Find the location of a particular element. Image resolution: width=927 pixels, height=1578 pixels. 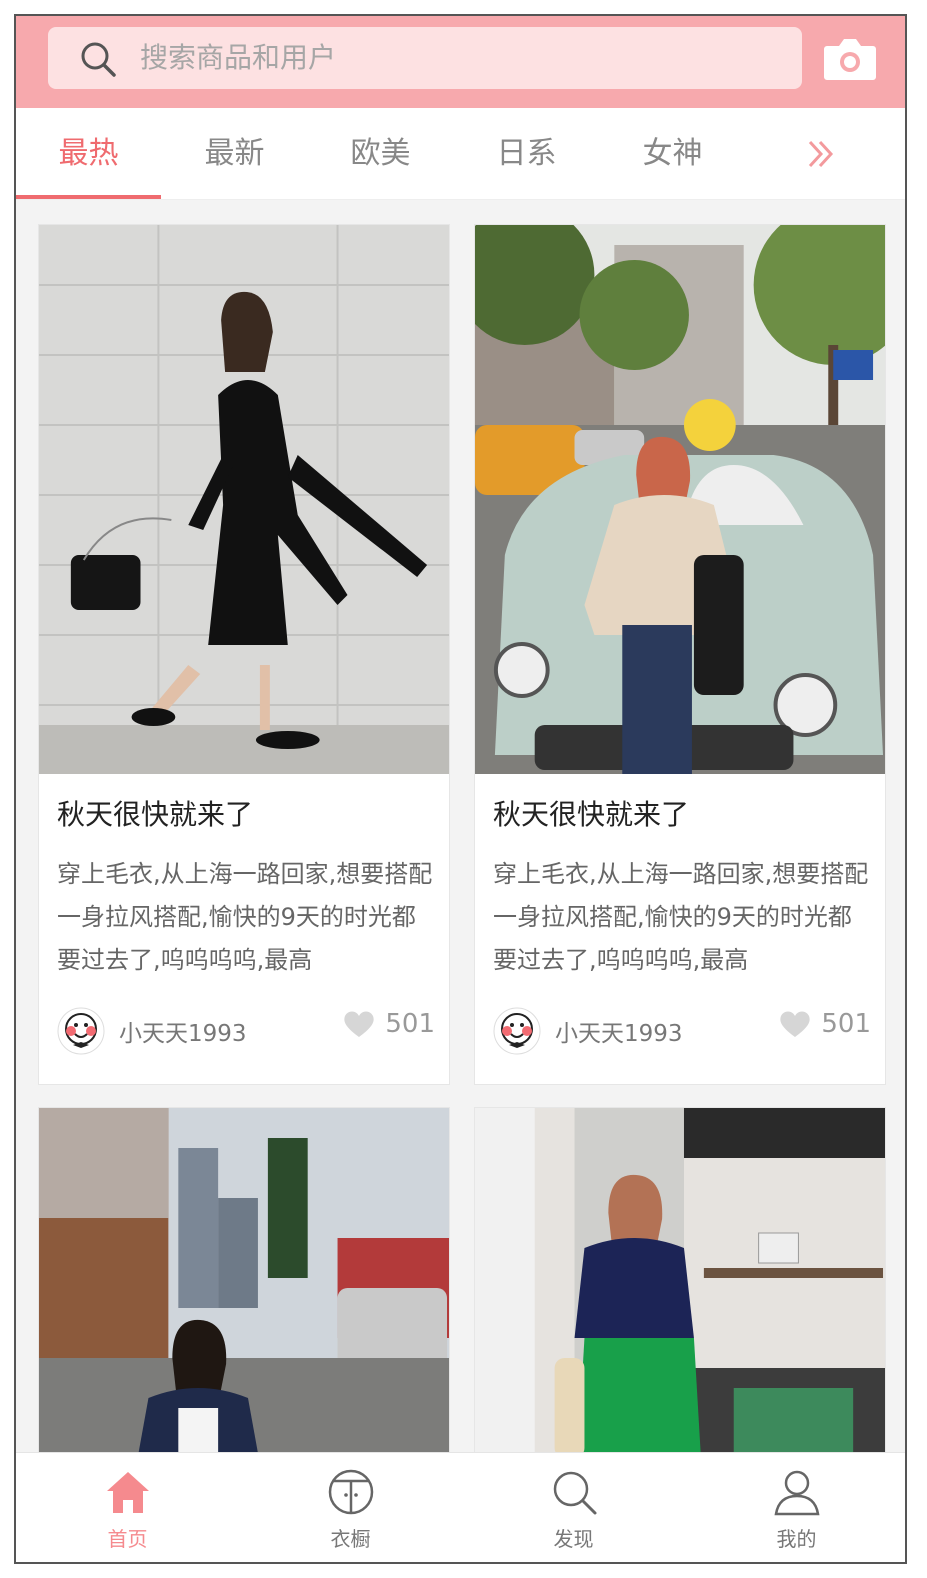

camera-icon is located at coordinates (850, 59).